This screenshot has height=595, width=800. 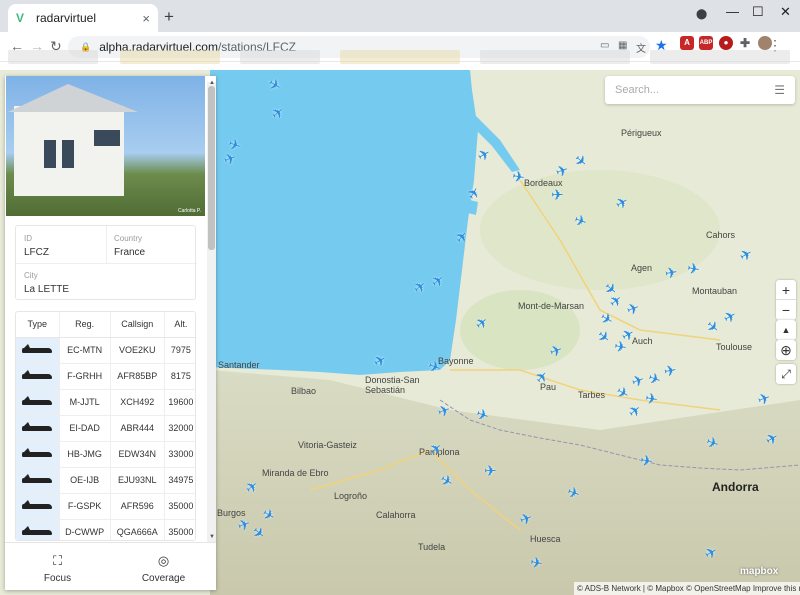 I want to click on alt-cell: 33000, so click(x=179, y=454).